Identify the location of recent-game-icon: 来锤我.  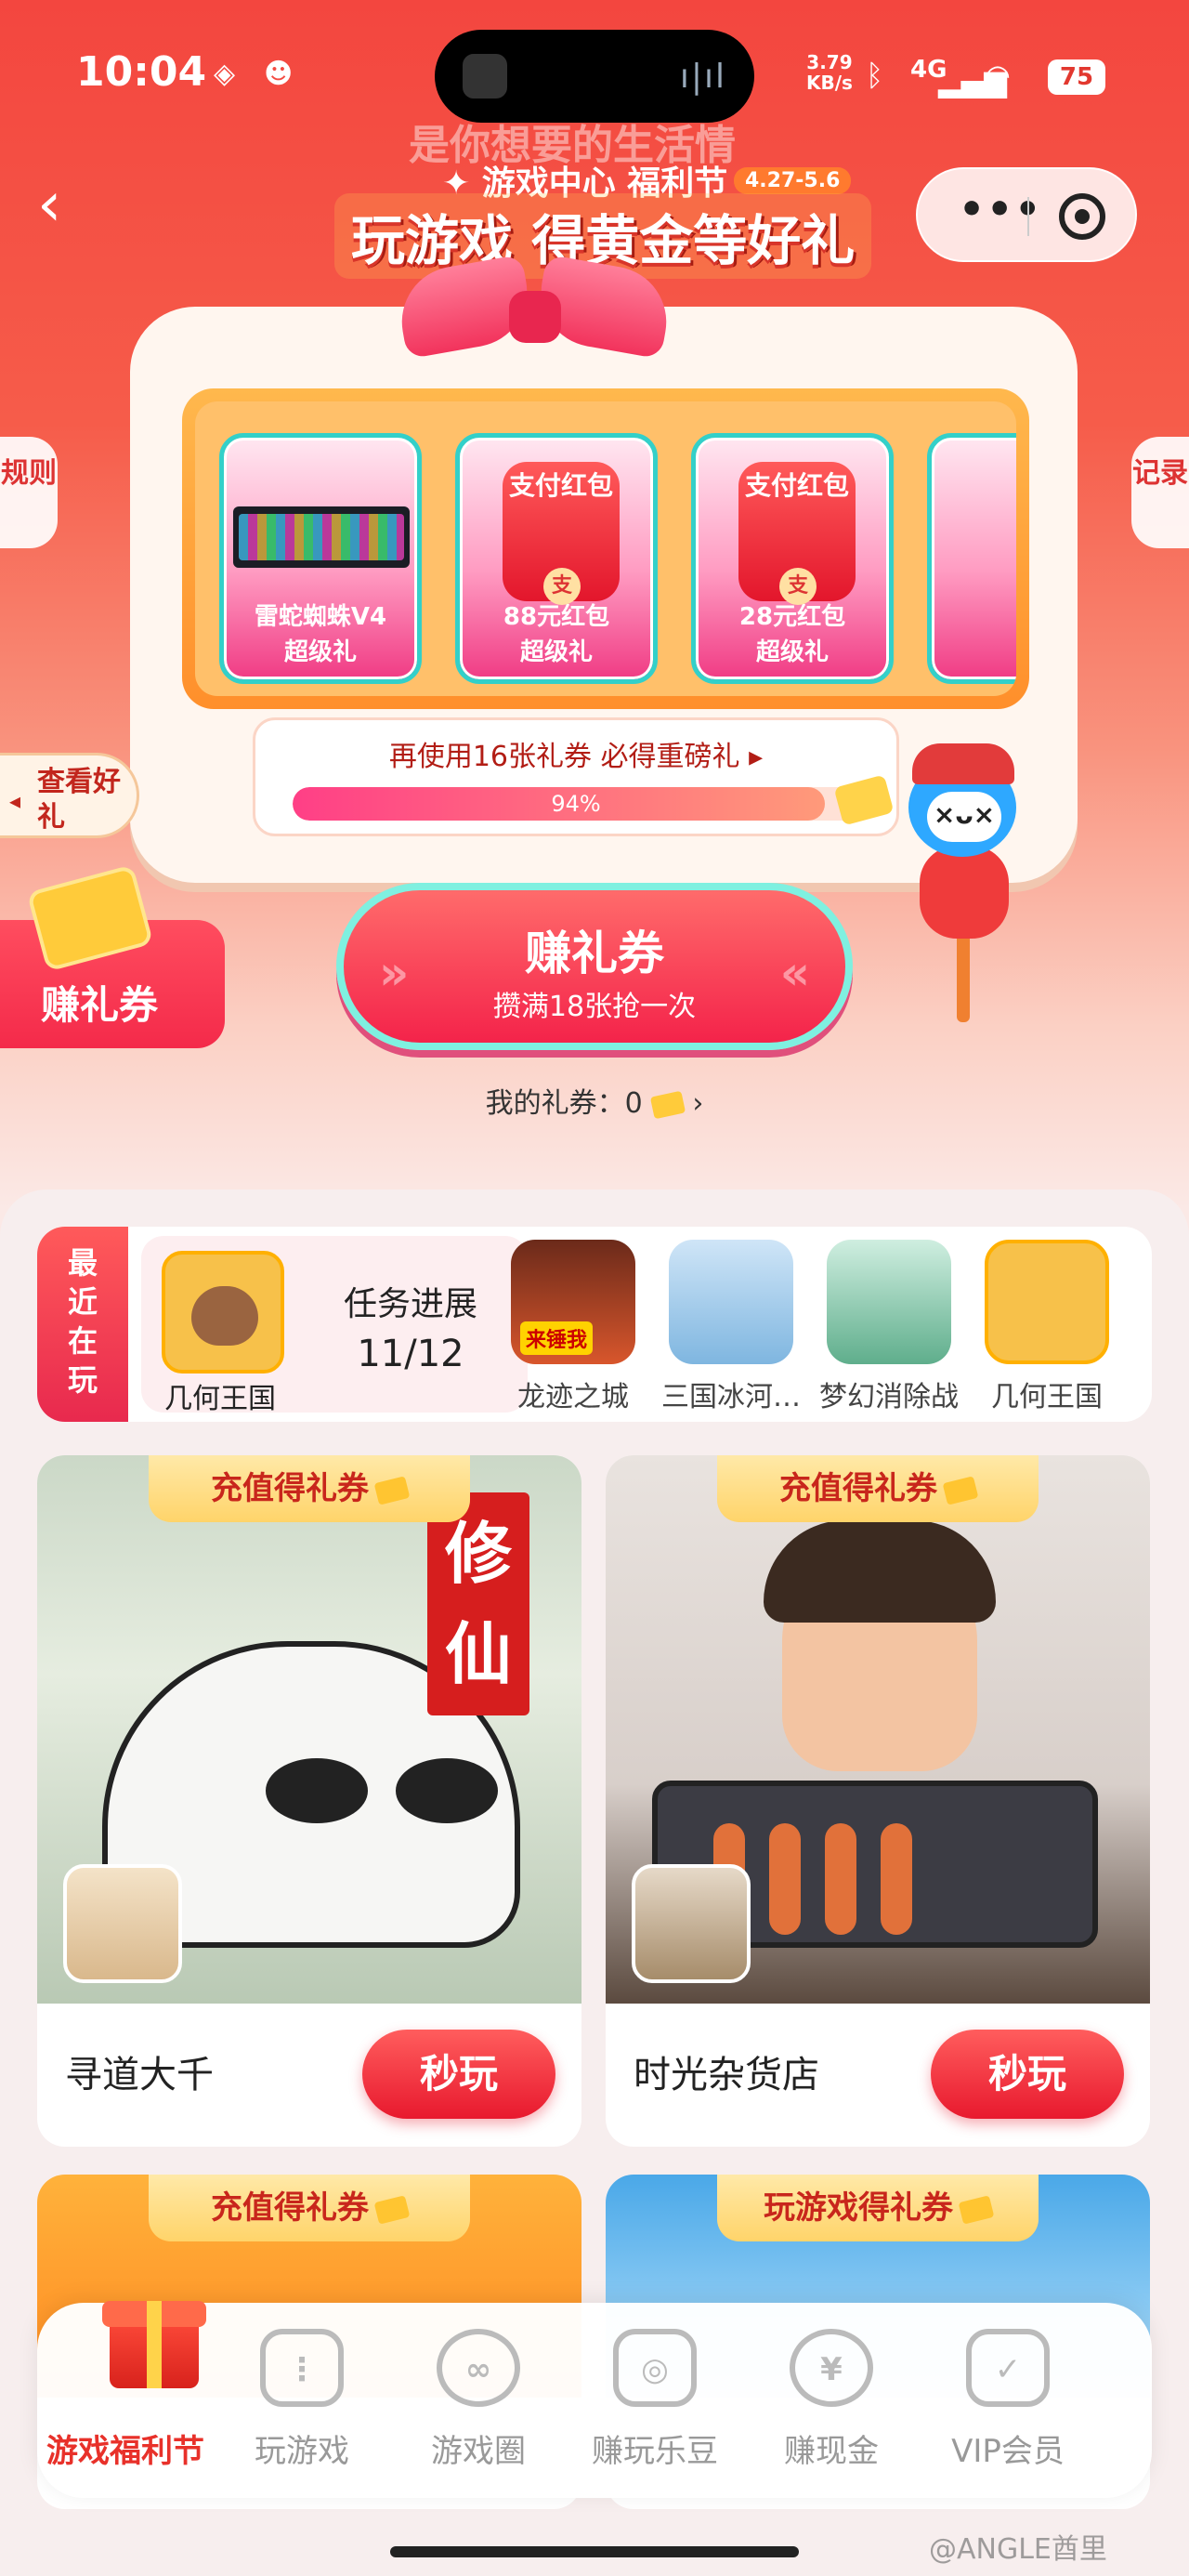
(573, 1302).